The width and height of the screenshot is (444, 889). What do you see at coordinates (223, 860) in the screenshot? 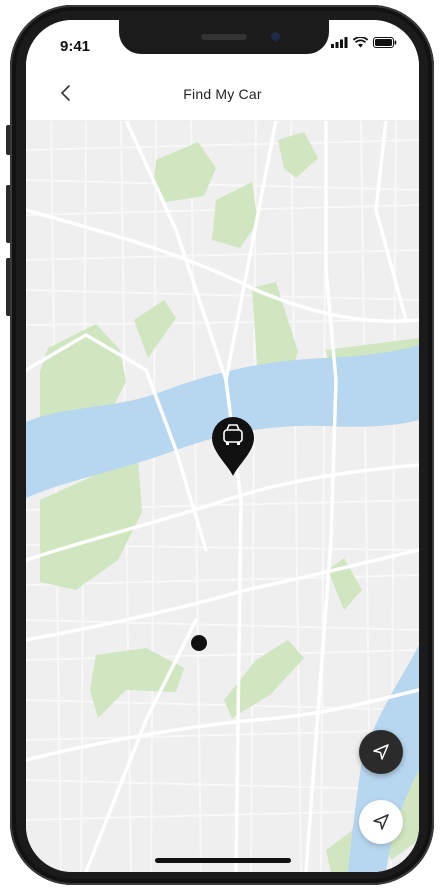
I see `home-indicator` at bounding box center [223, 860].